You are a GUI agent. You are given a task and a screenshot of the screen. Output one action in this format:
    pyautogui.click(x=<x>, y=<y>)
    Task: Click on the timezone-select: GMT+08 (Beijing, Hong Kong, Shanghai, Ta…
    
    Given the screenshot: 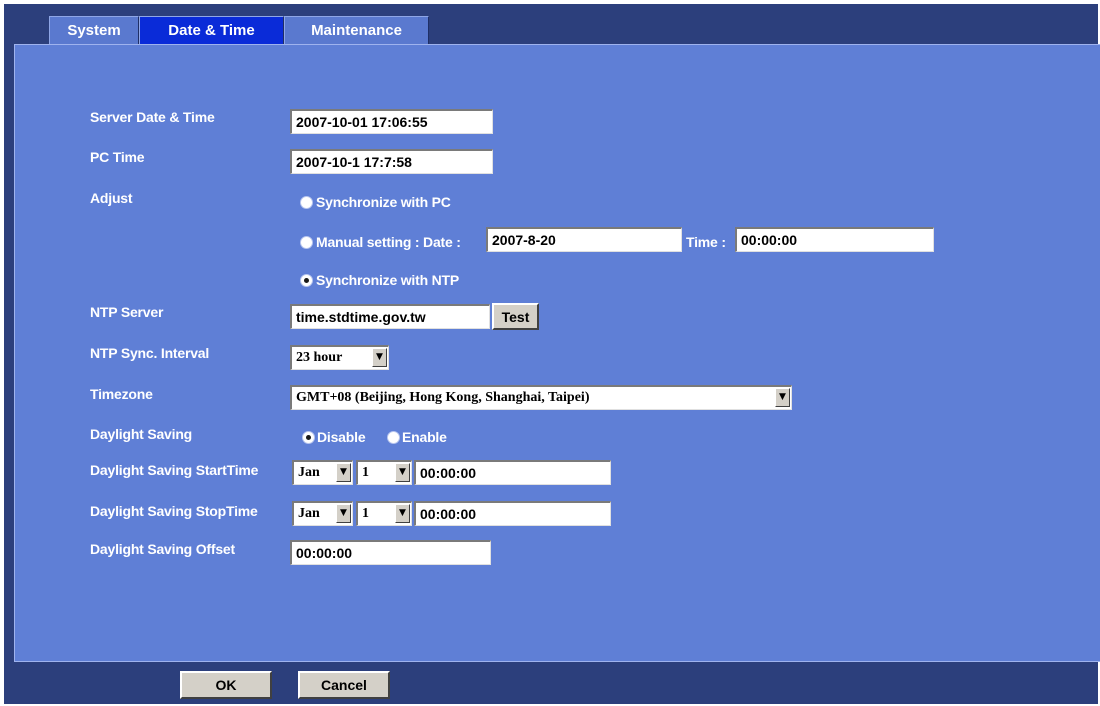 What is the action you would take?
    pyautogui.click(x=541, y=397)
    